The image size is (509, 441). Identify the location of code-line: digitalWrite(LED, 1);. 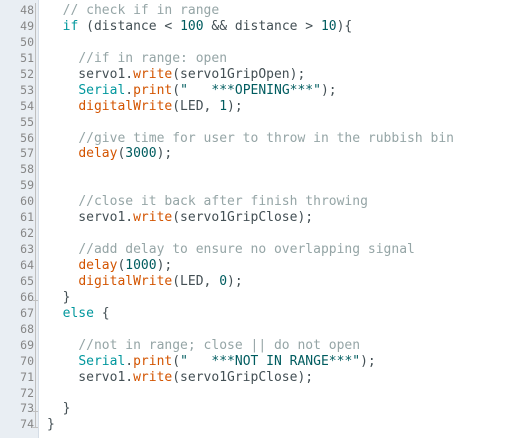
(278, 107).